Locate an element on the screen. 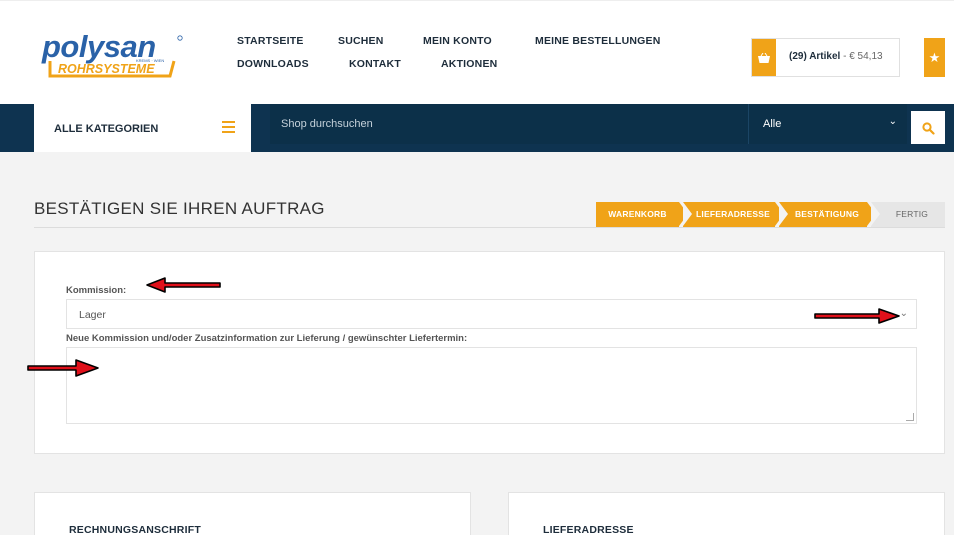 The height and width of the screenshot is (535, 954). search-button is located at coordinates (928, 127).